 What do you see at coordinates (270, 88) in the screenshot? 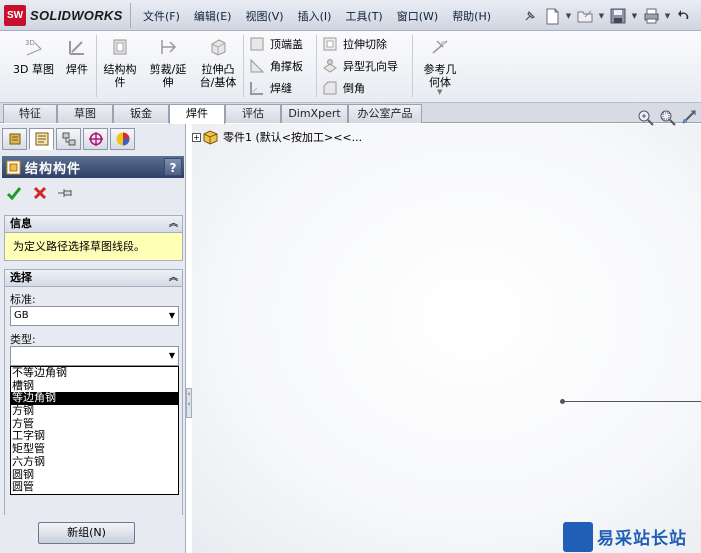
I see `weld-bead-button: 焊缝` at bounding box center [270, 88].